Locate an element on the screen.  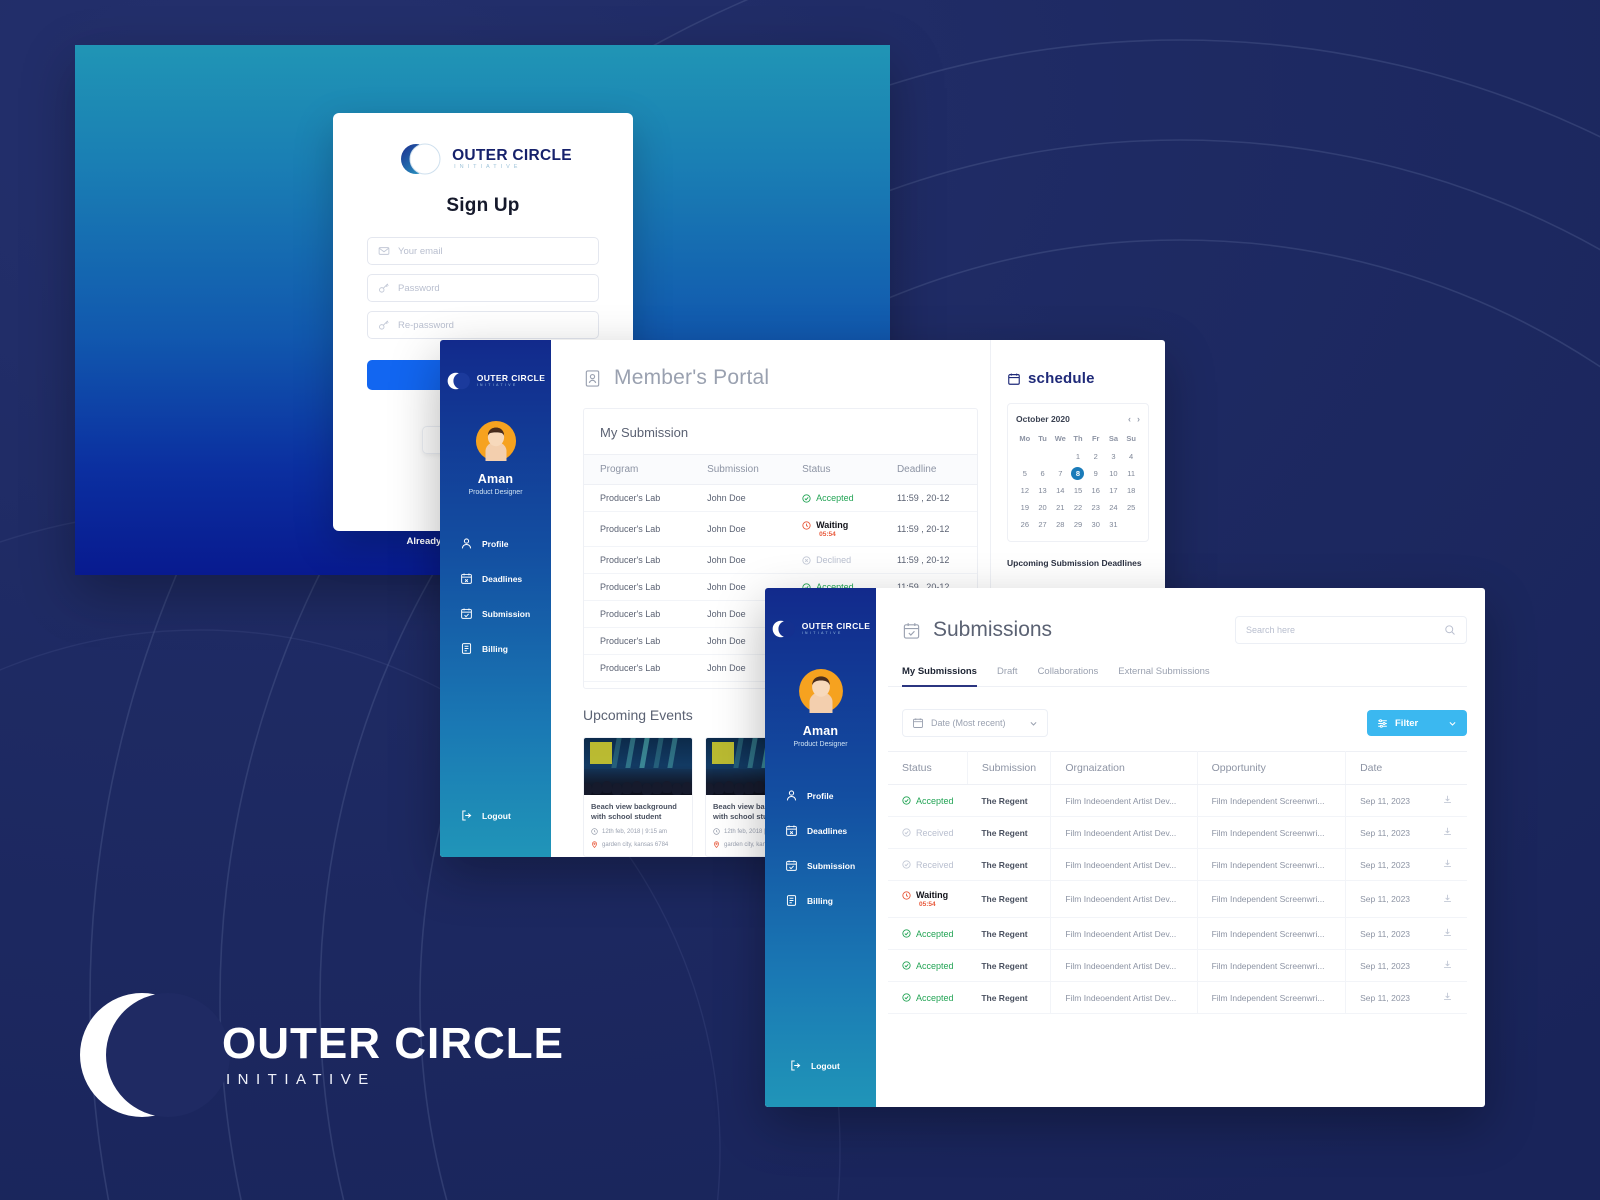
my-submission-title: My Submission is located at coordinates (644, 432).